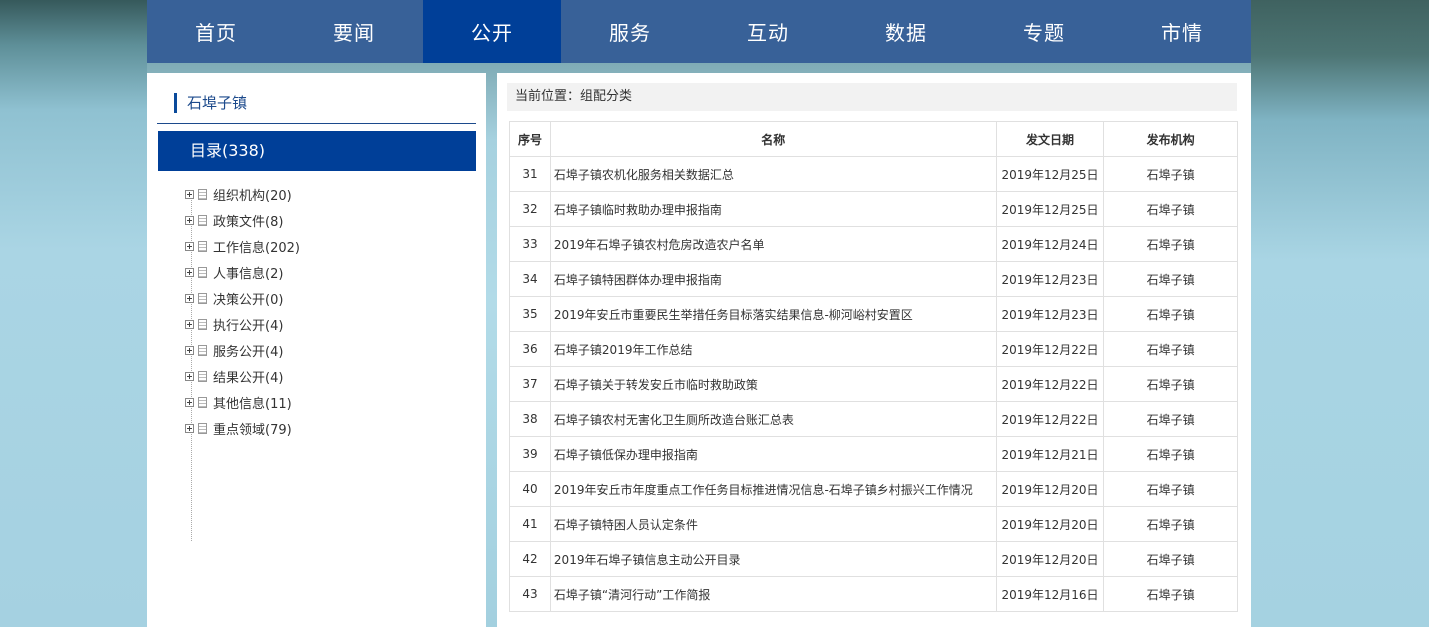 The height and width of the screenshot is (627, 1429). I want to click on nav-public: 公开, so click(492, 31).